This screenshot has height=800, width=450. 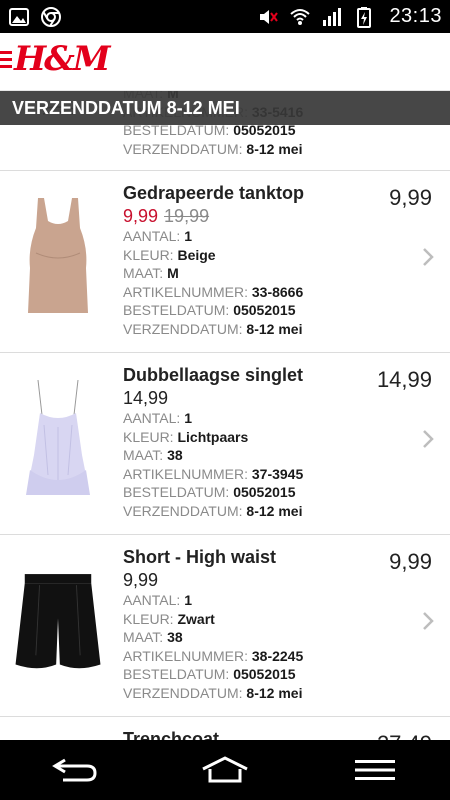 What do you see at coordinates (349, 16) in the screenshot?
I see `status-right: 23:13` at bounding box center [349, 16].